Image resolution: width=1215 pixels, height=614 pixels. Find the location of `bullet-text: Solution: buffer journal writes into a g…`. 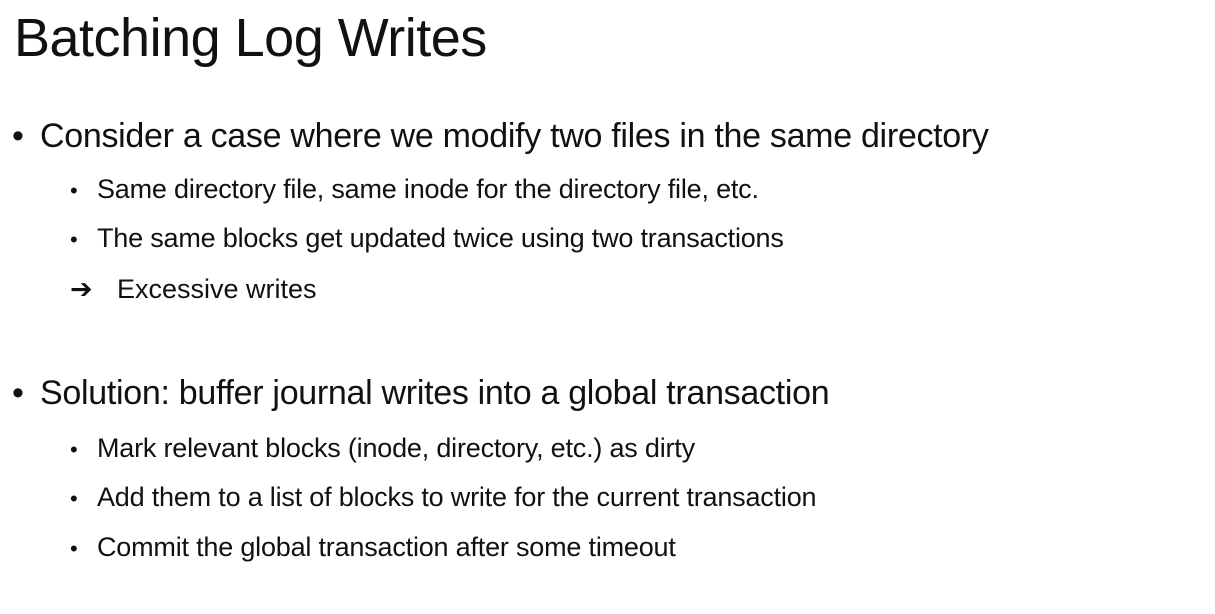

bullet-text: Solution: buffer journal writes into a g… is located at coordinates (435, 393).